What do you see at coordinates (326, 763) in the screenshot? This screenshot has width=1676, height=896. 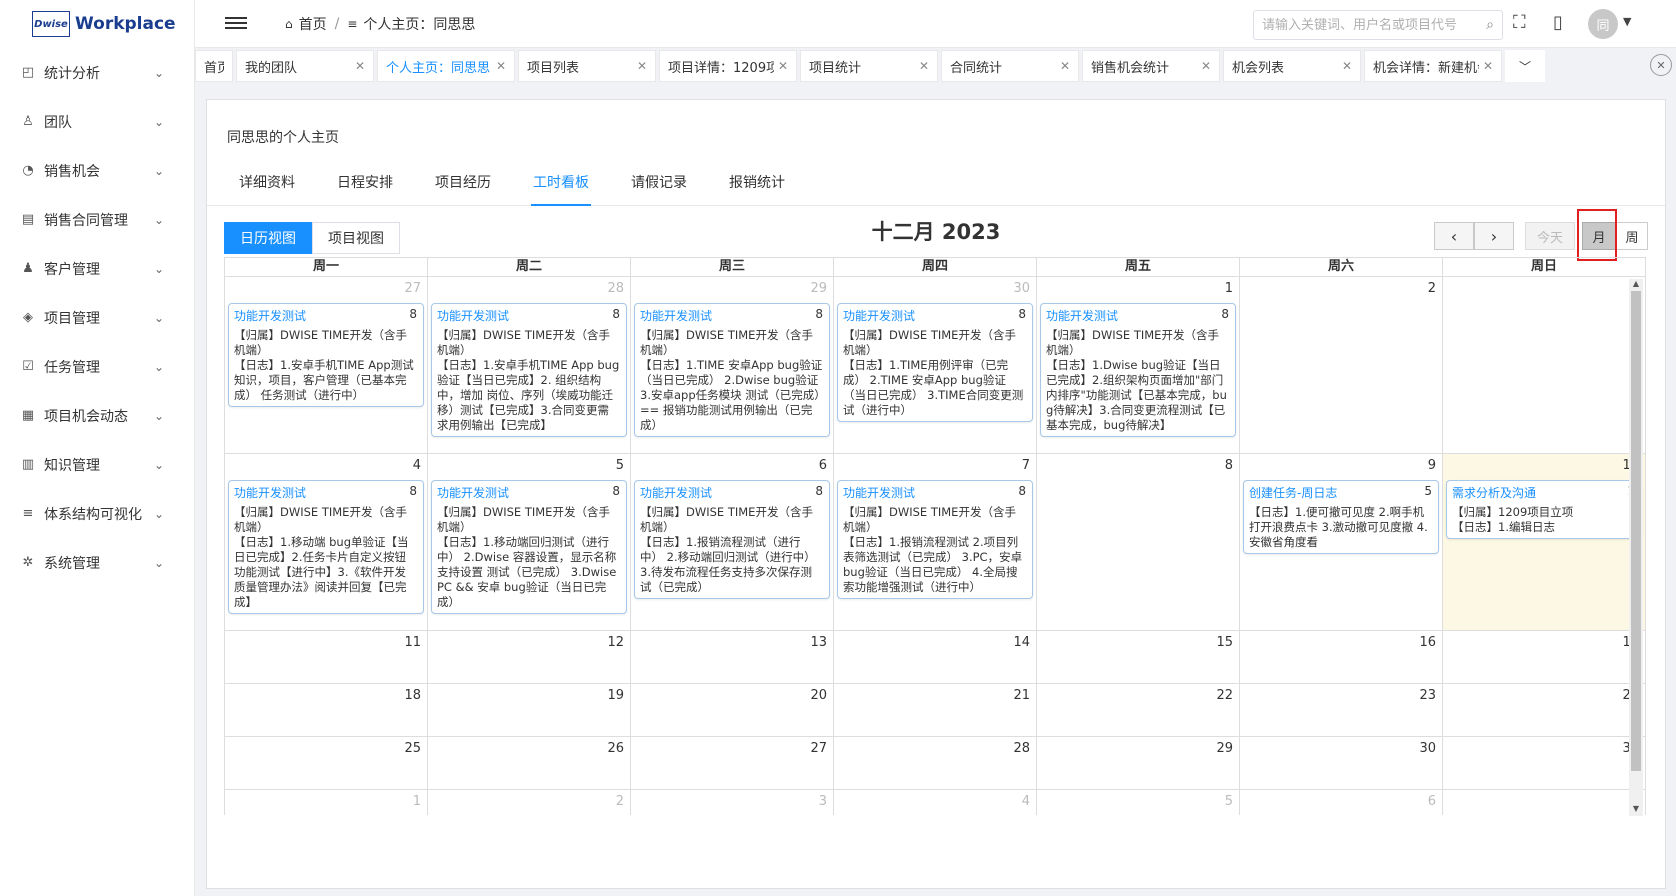 I see `calendar-day-cell: 25` at bounding box center [326, 763].